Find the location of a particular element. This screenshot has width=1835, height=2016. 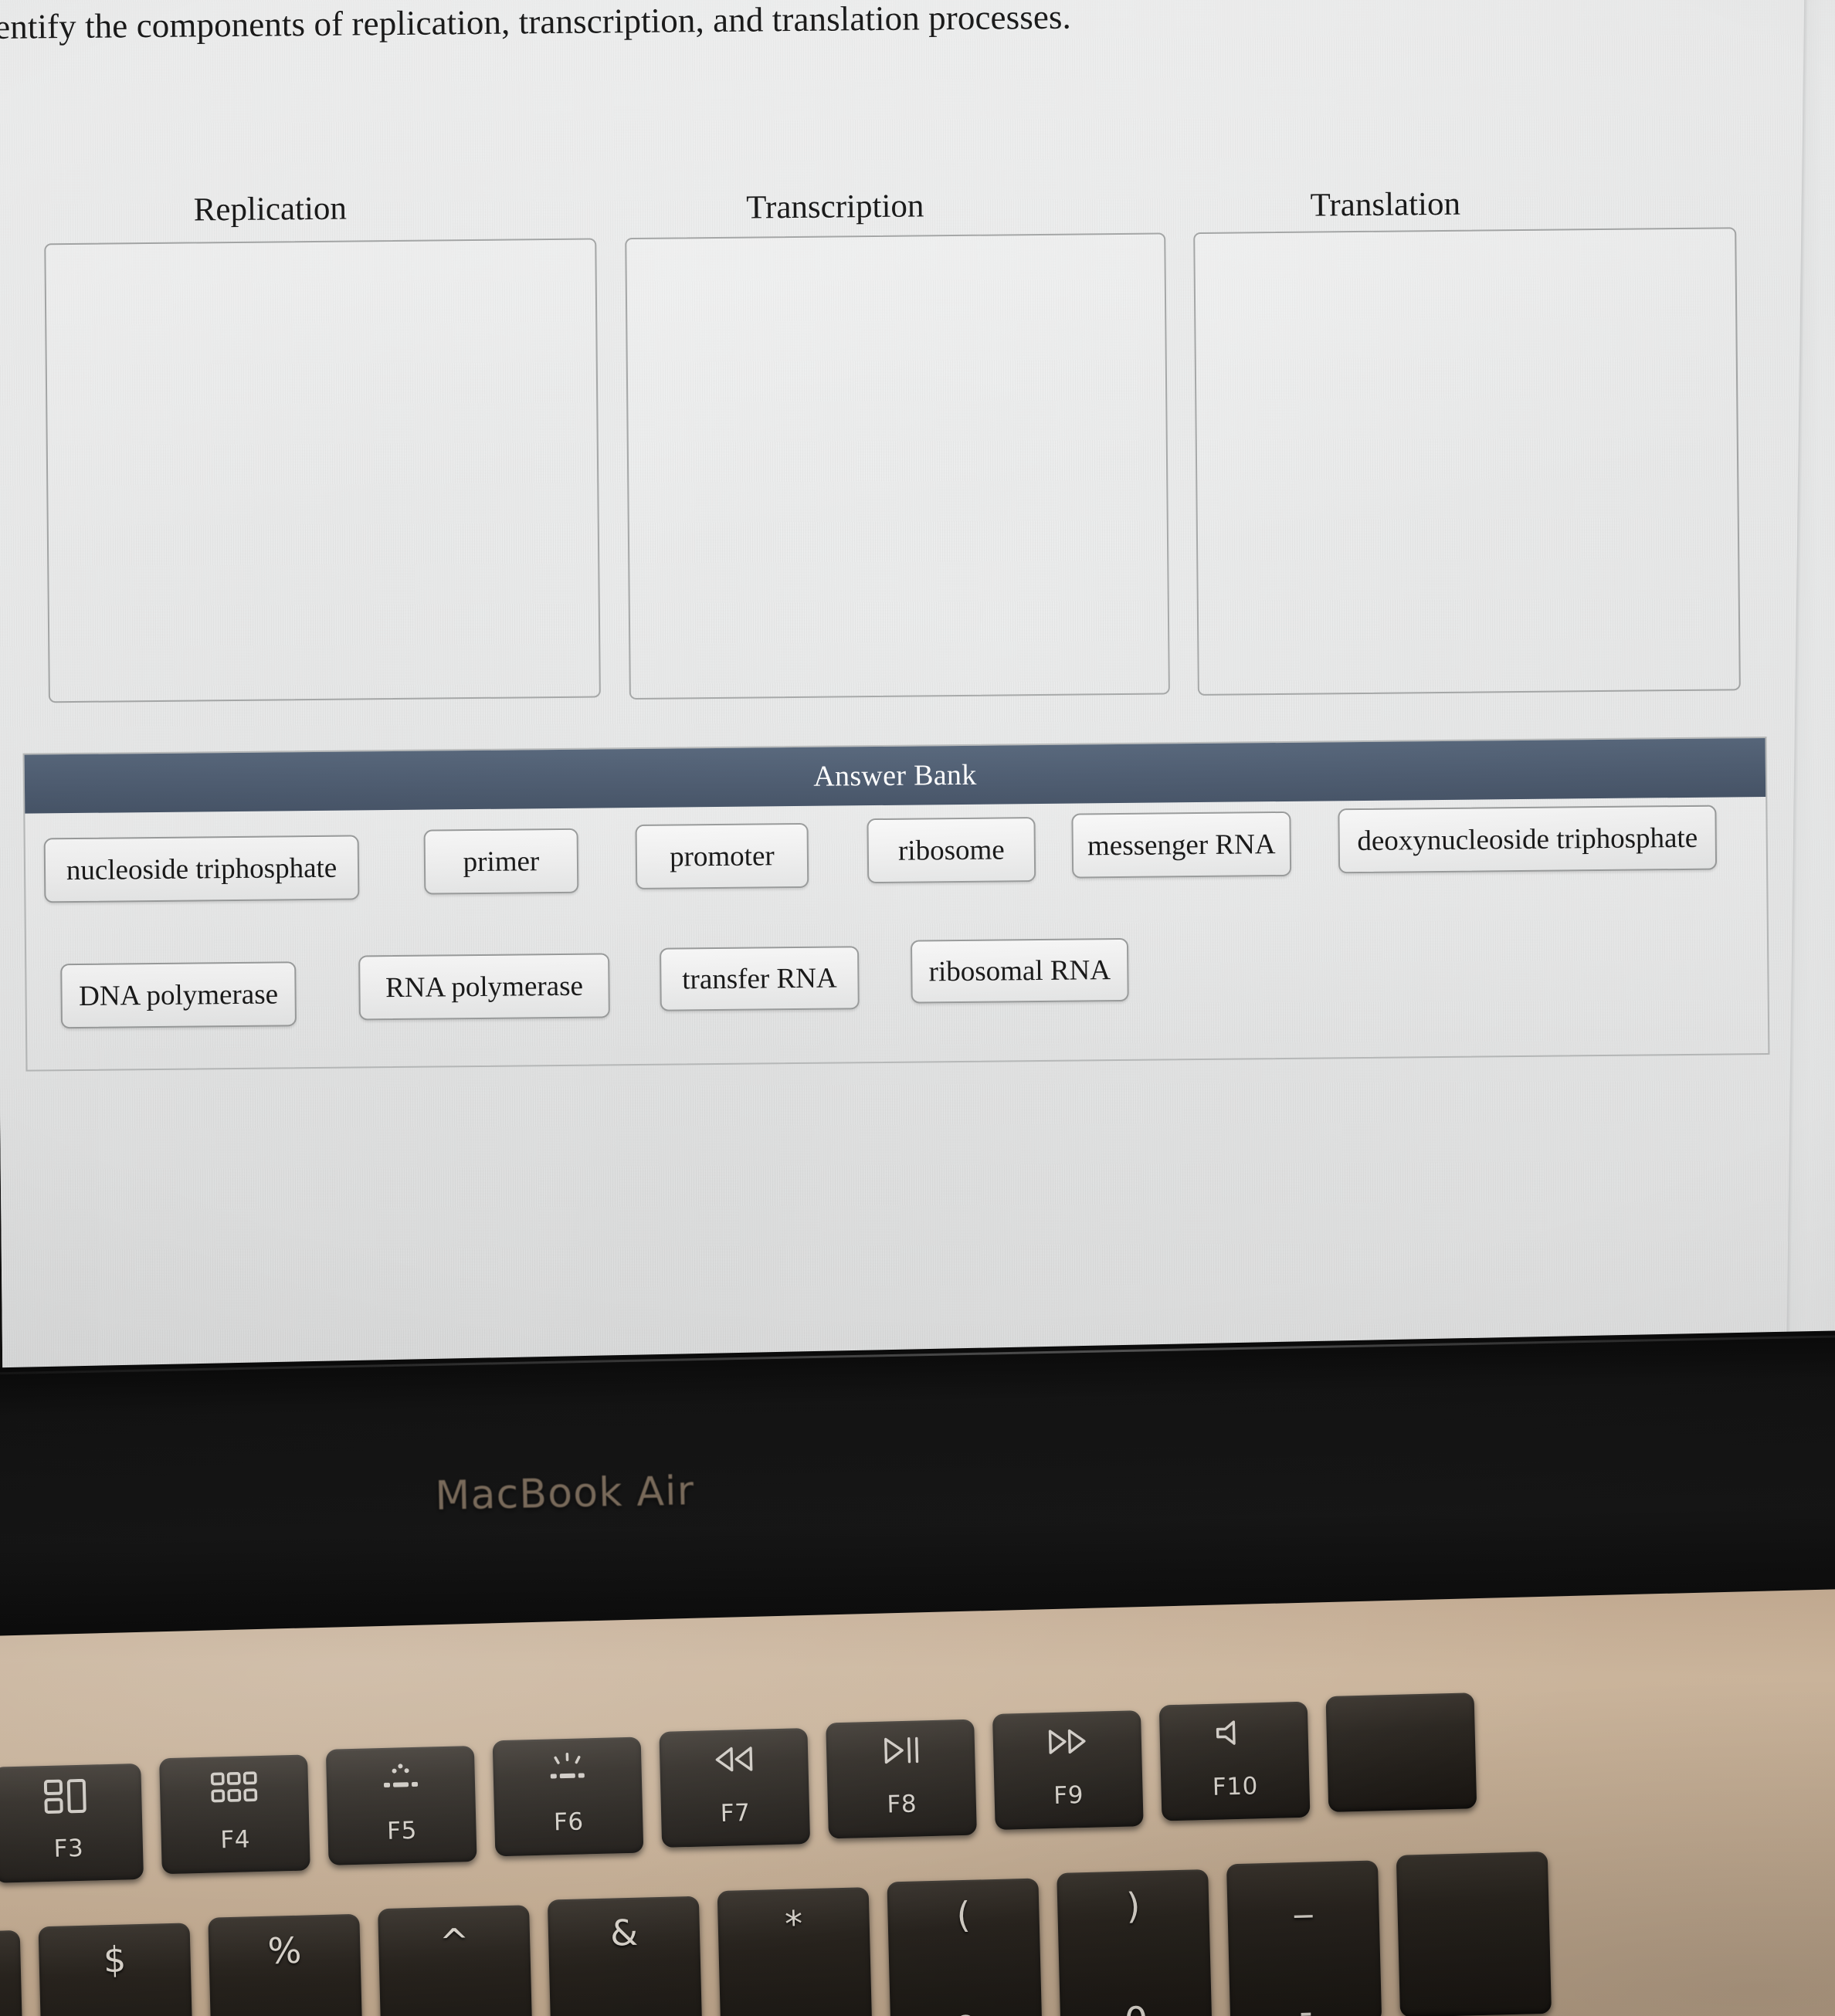

key-f7: F7 is located at coordinates (735, 1788).